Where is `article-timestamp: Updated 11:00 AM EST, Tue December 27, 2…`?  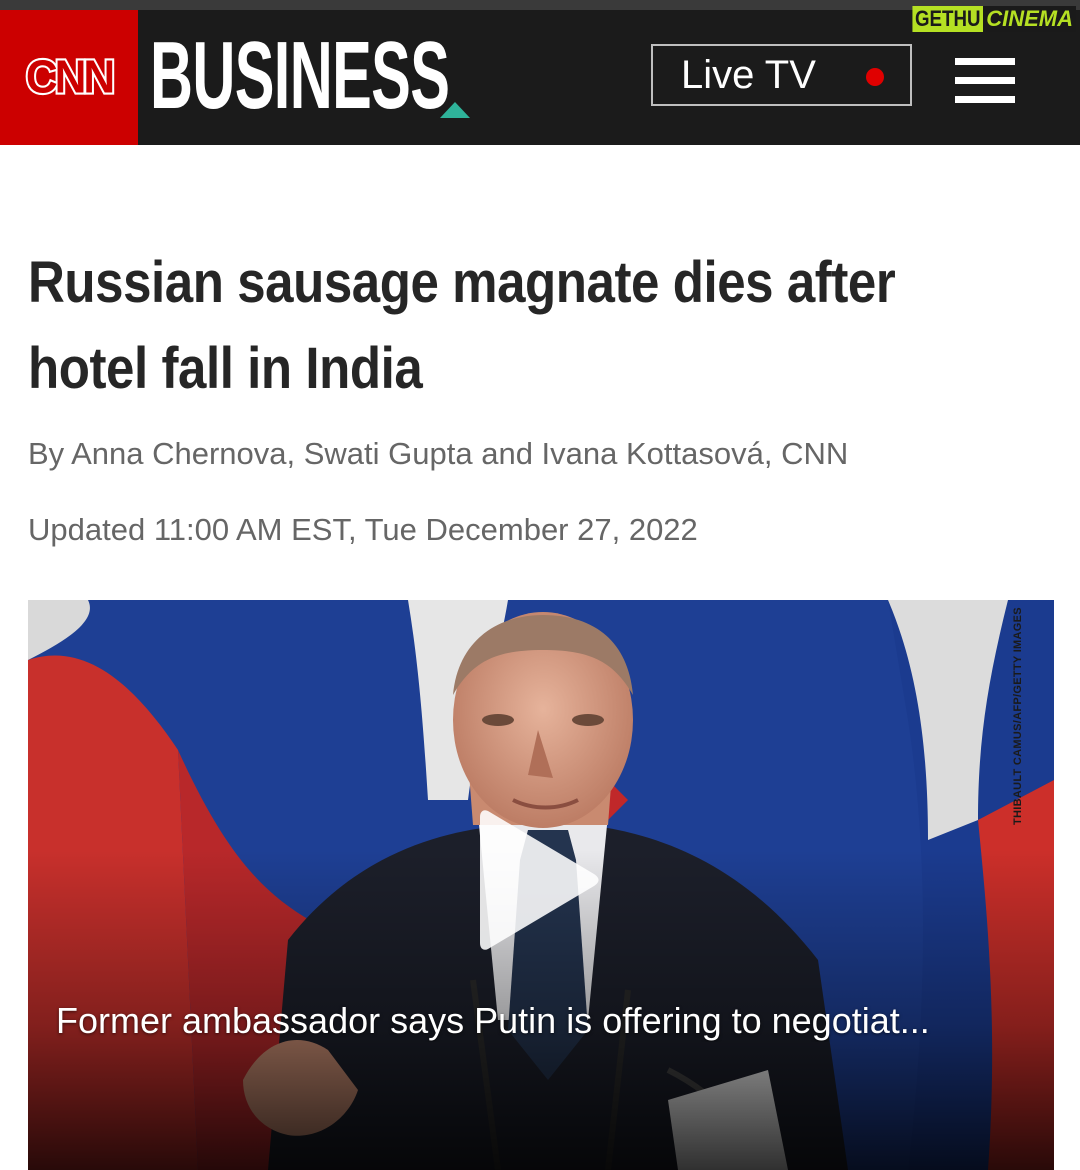 article-timestamp: Updated 11:00 AM EST, Tue December 27, 2… is located at coordinates (363, 529).